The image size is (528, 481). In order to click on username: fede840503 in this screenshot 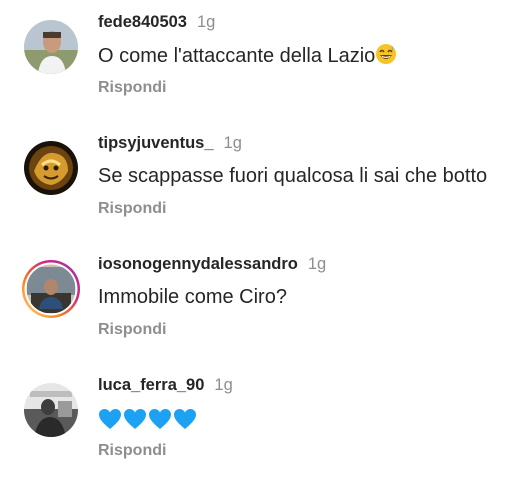, I will do `click(142, 22)`.